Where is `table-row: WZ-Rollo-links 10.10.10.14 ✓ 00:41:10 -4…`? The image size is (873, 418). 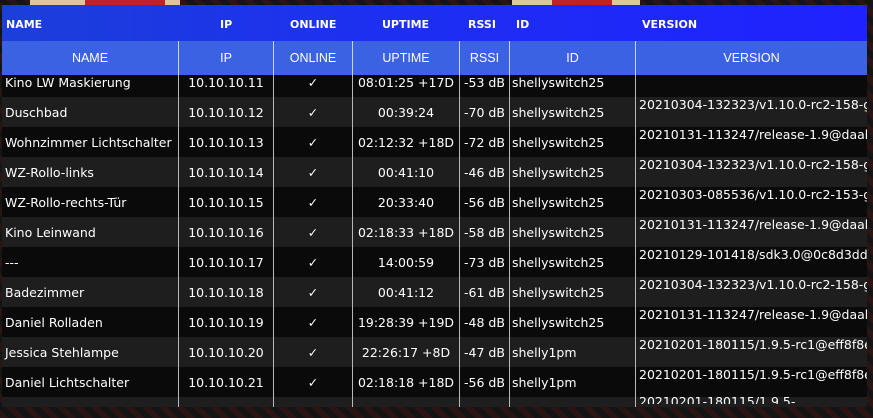 table-row: WZ-Rollo-links 10.10.10.14 ✓ 00:41:10 -4… is located at coordinates (434, 172).